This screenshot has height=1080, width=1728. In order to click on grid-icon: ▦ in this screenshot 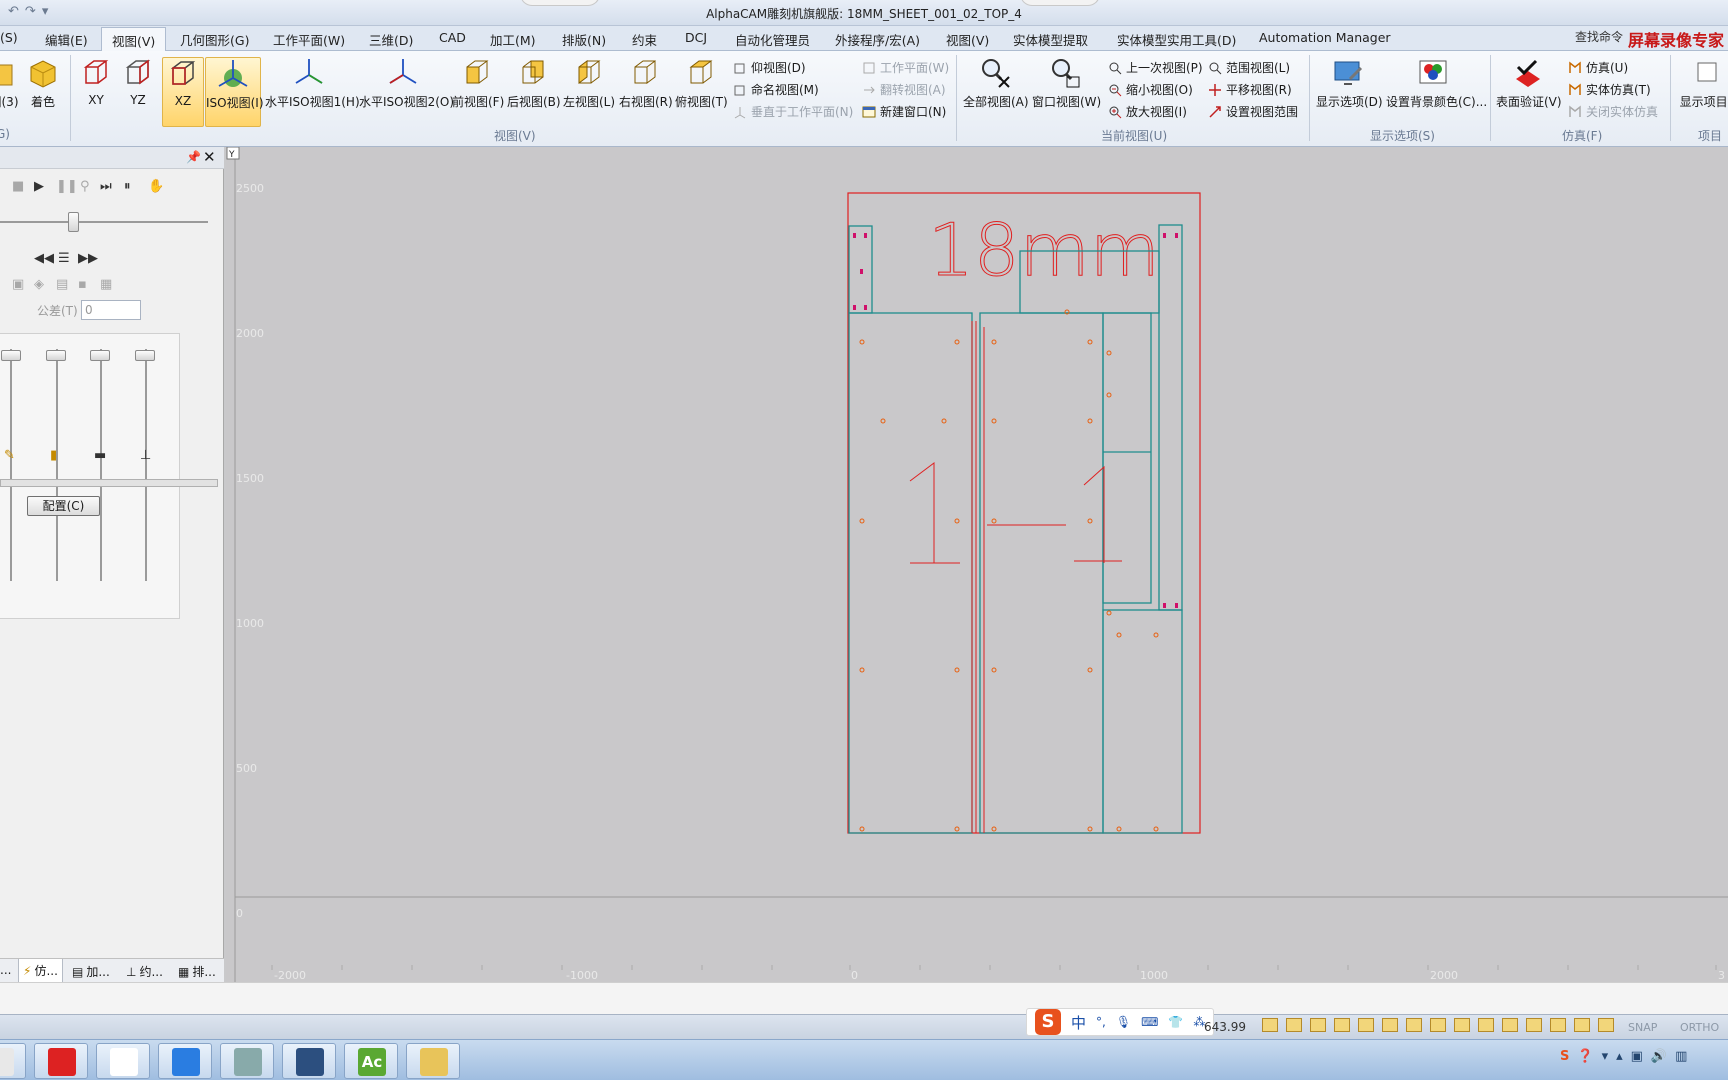, I will do `click(106, 284)`.